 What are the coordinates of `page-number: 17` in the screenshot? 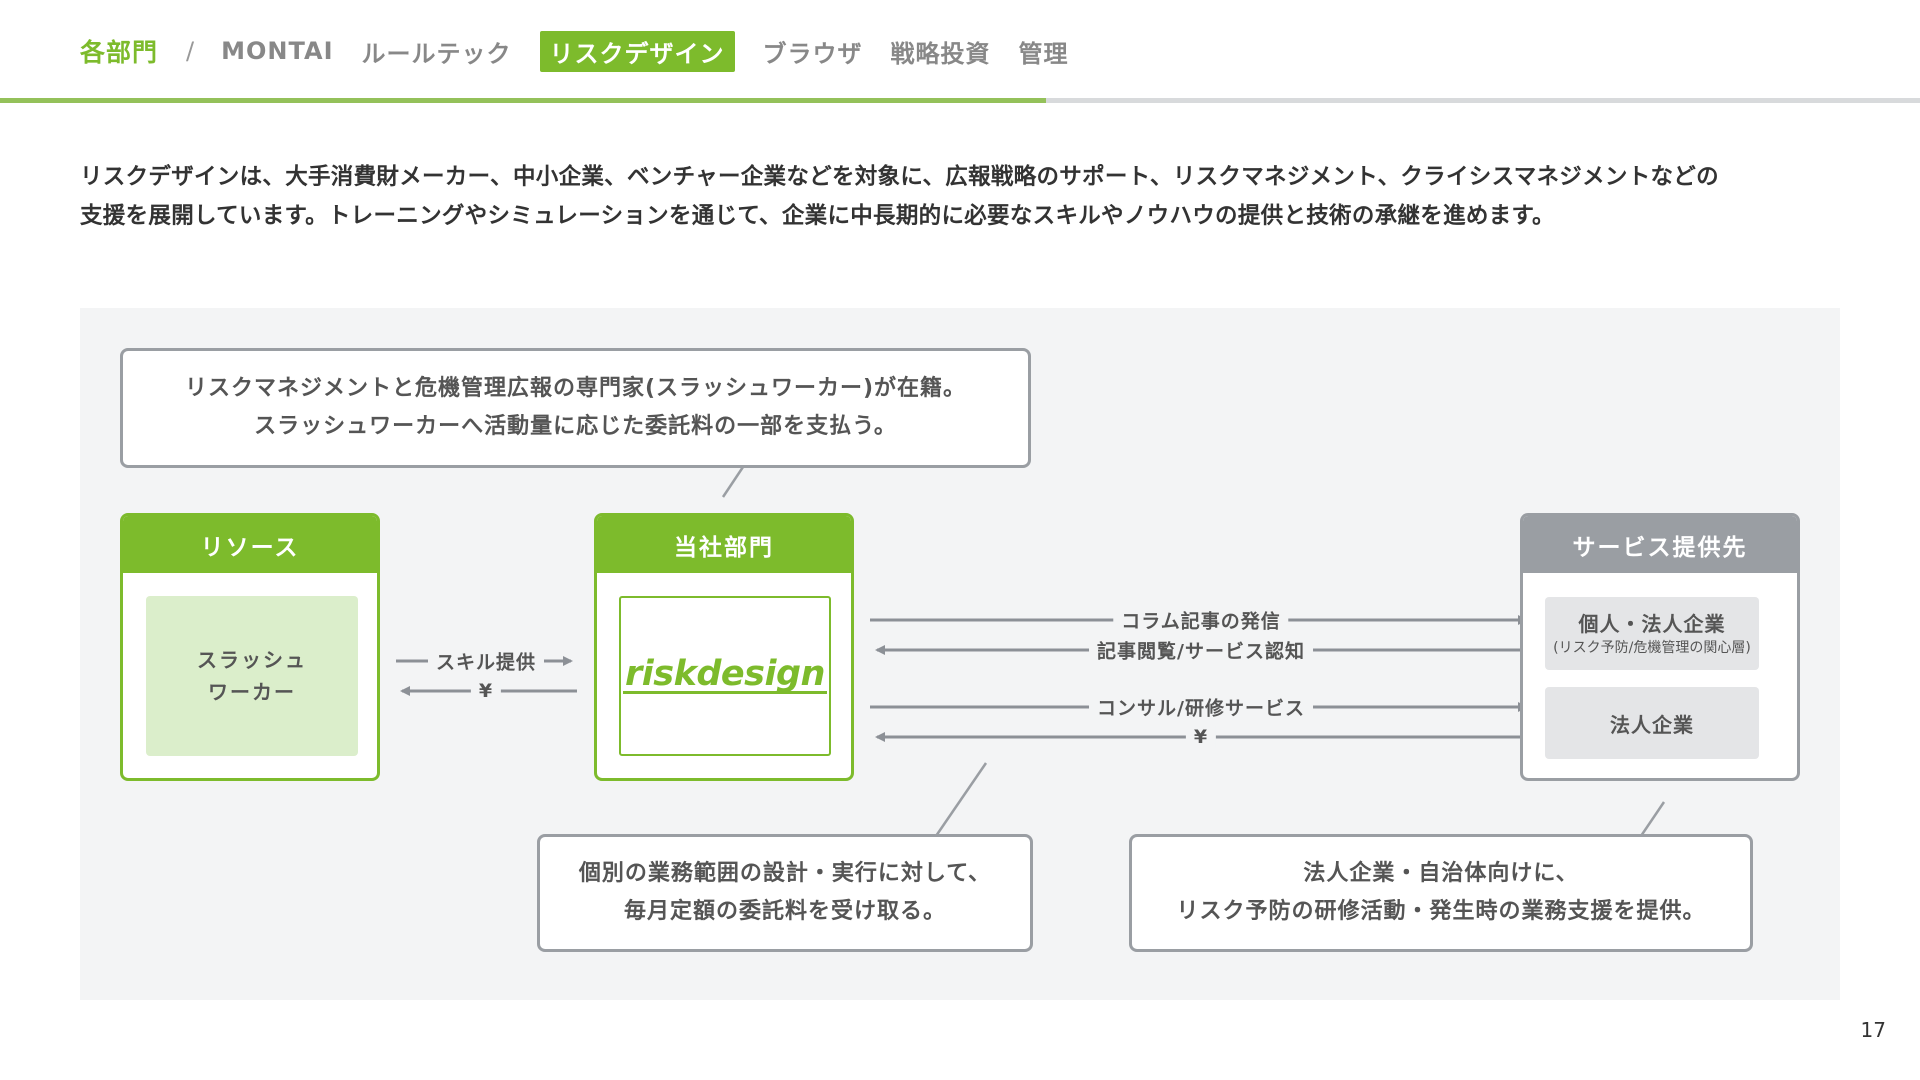 It's located at (1873, 1030).